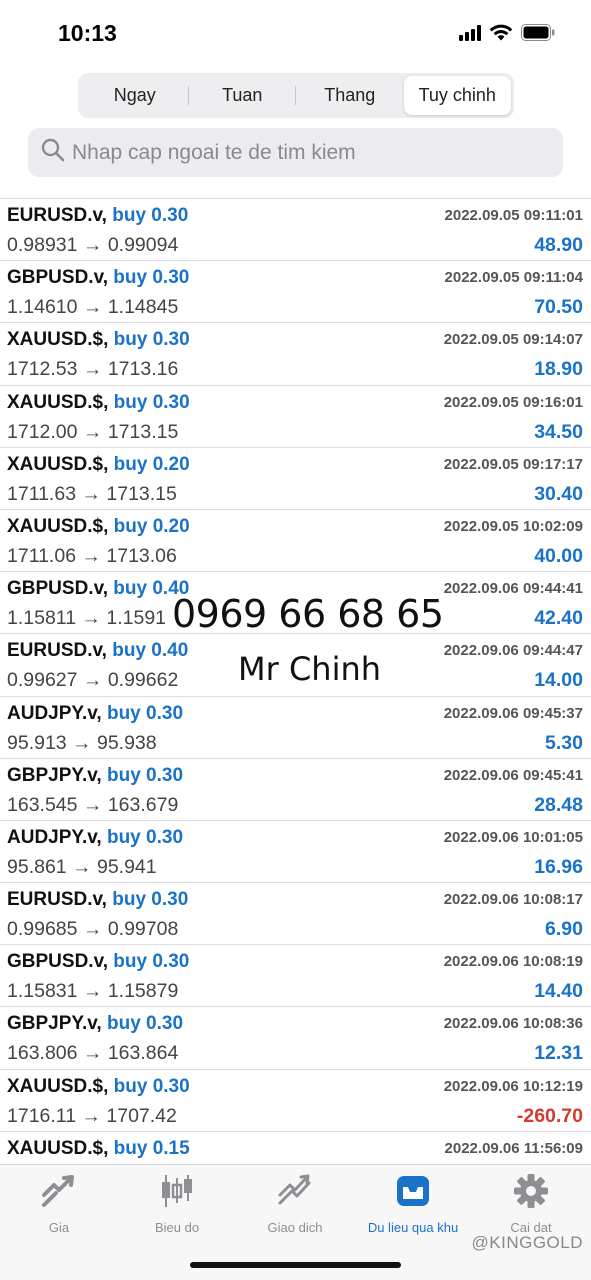  I want to click on tab-cai-dat: Cai dat, so click(531, 1204).